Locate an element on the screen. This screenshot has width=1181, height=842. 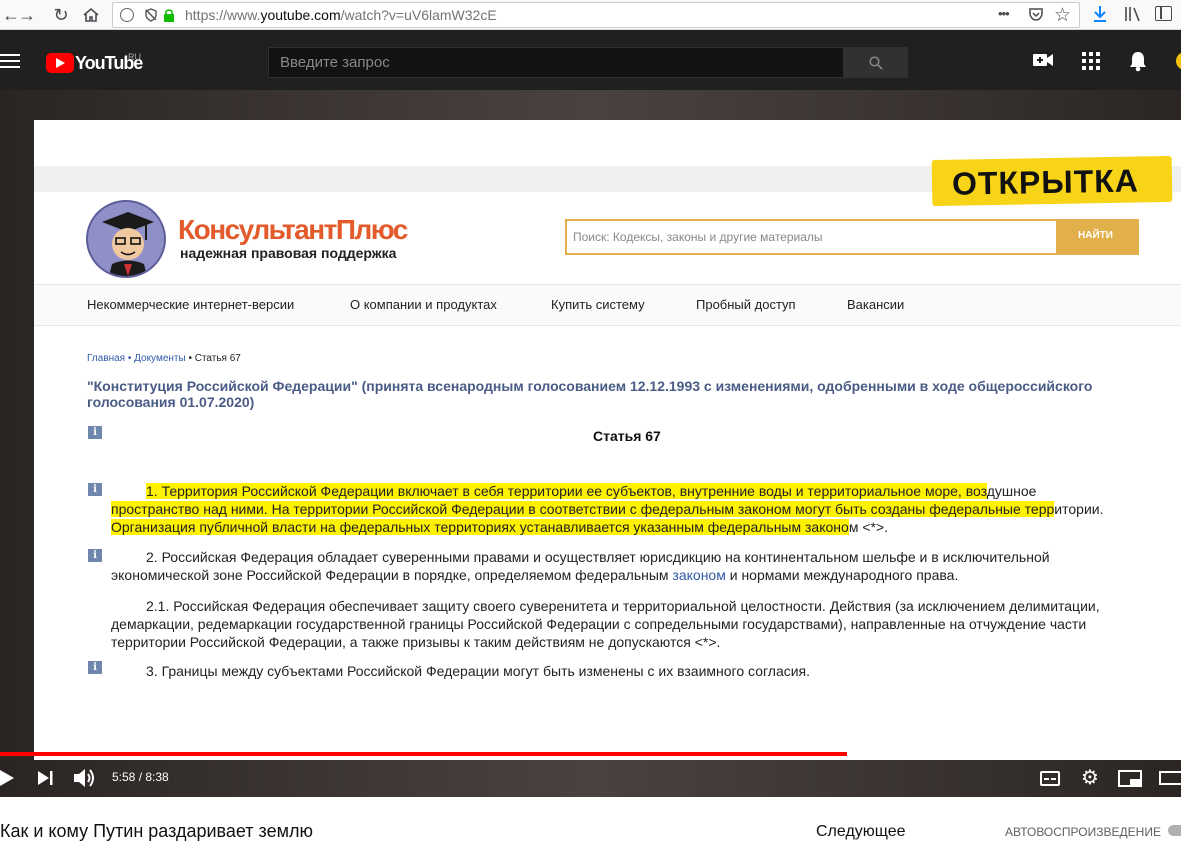
breadcrumb: Главная • Документы • Статья 67 is located at coordinates (164, 358).